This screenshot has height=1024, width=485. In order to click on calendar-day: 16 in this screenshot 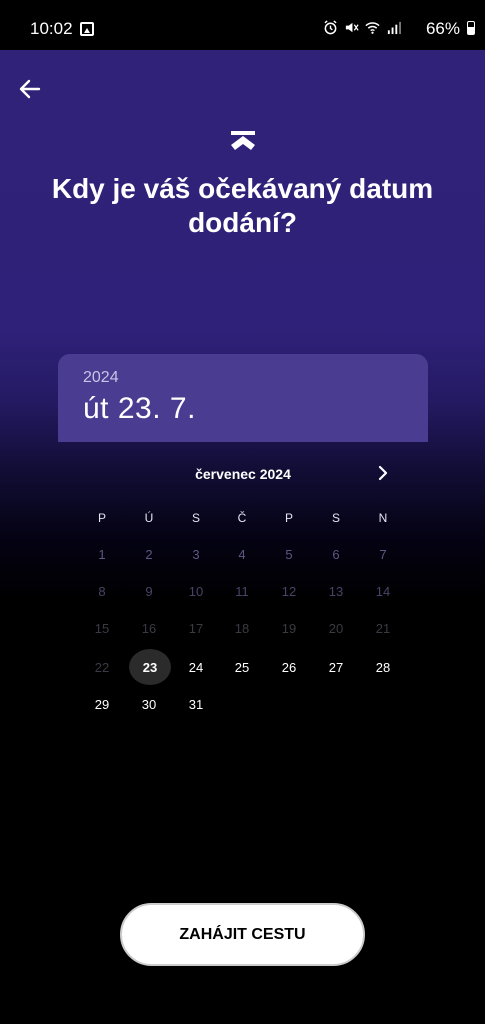, I will do `click(149, 628)`.